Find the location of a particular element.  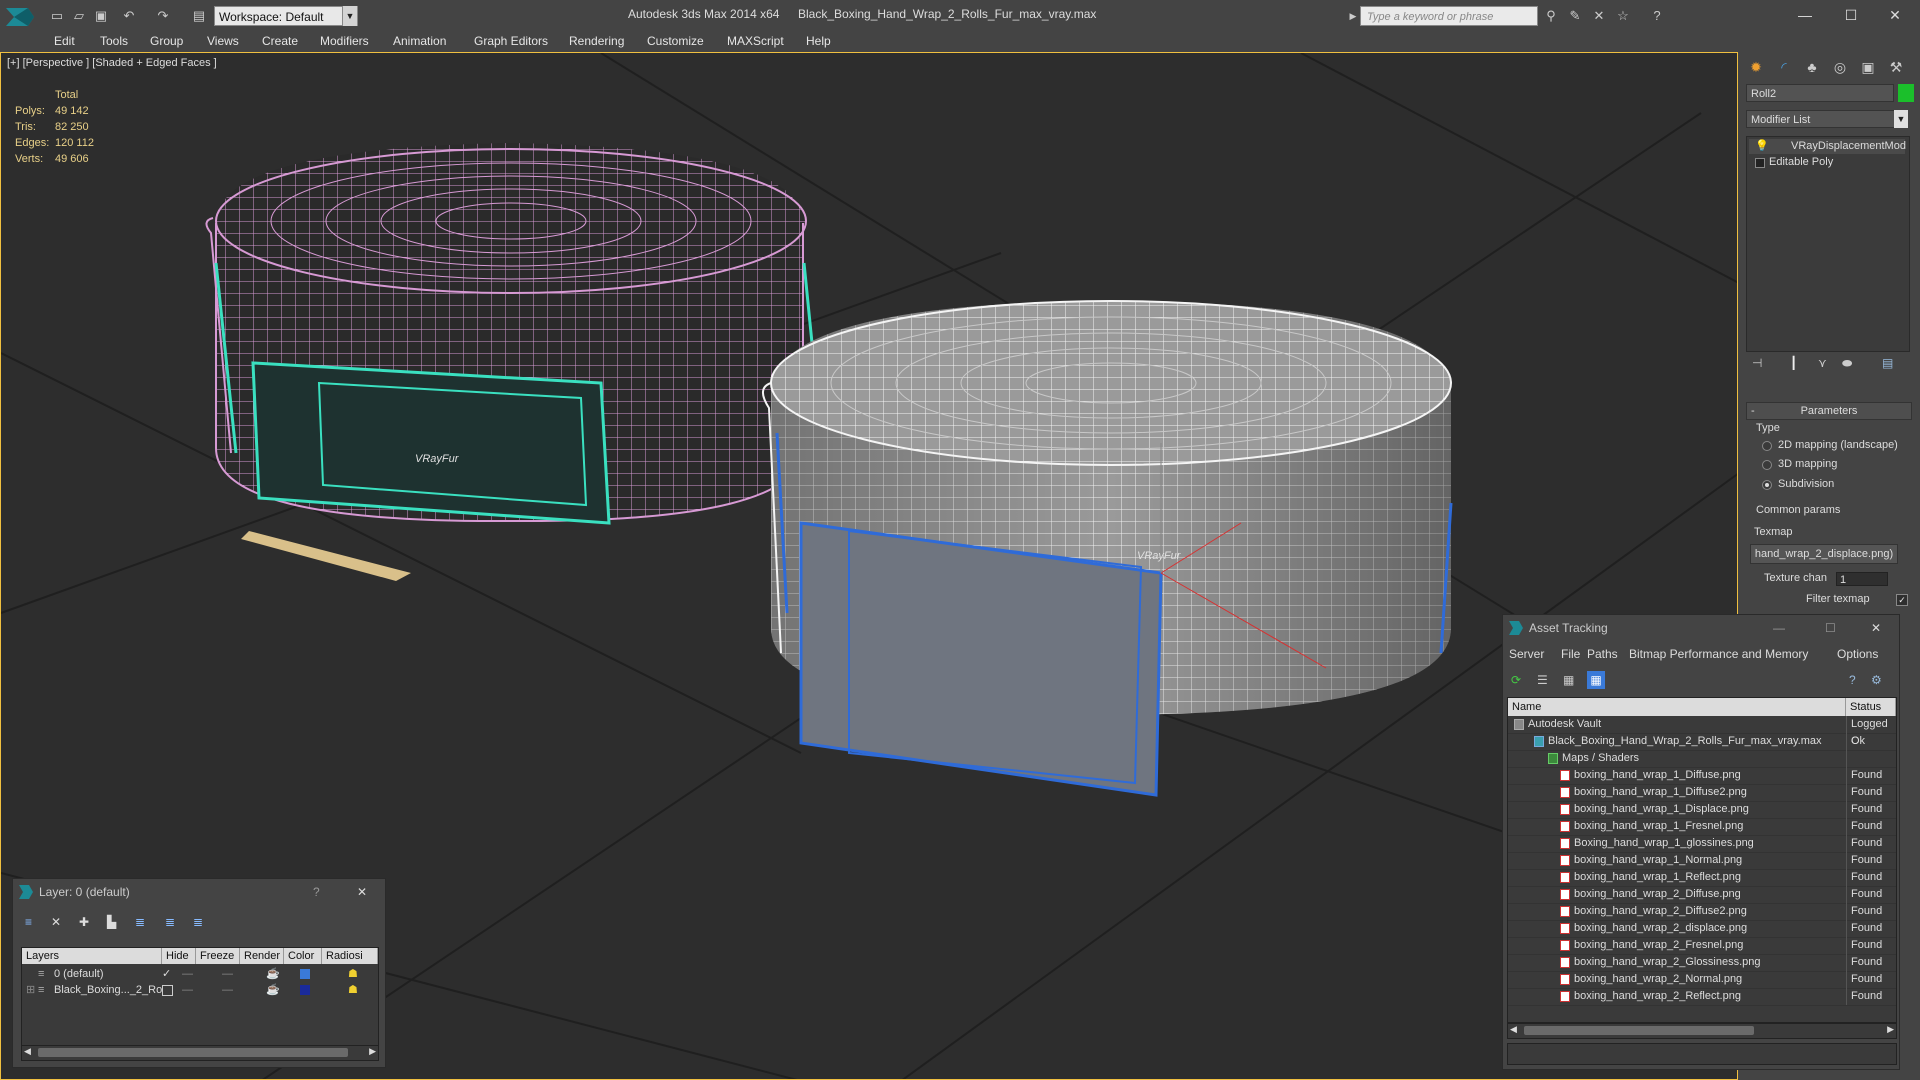

table-view-icon: ▦ is located at coordinates (1596, 680).